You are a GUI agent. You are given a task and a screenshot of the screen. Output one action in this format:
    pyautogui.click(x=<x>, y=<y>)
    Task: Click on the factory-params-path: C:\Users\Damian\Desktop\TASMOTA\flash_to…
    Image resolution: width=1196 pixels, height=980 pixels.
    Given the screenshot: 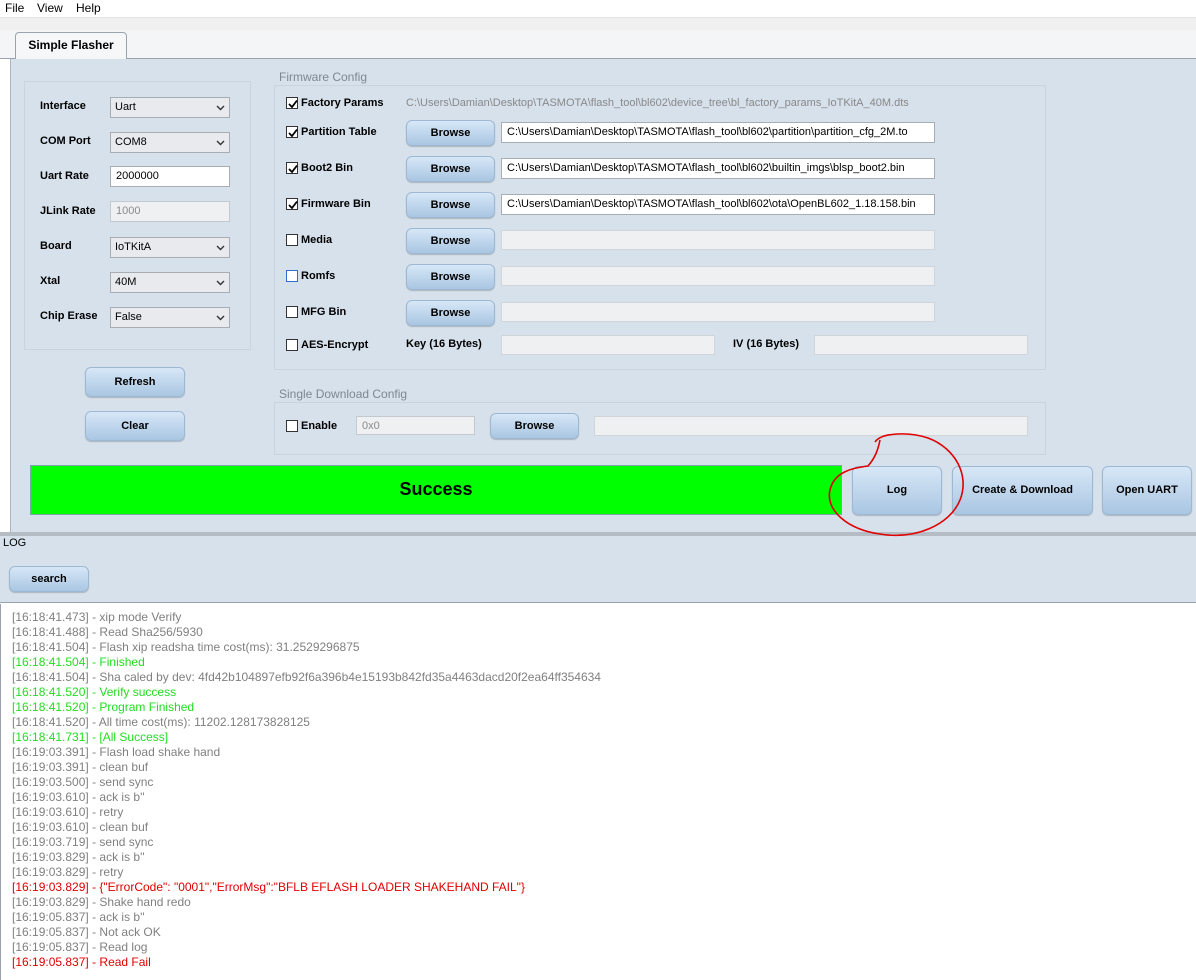 What is the action you would take?
    pyautogui.click(x=657, y=103)
    